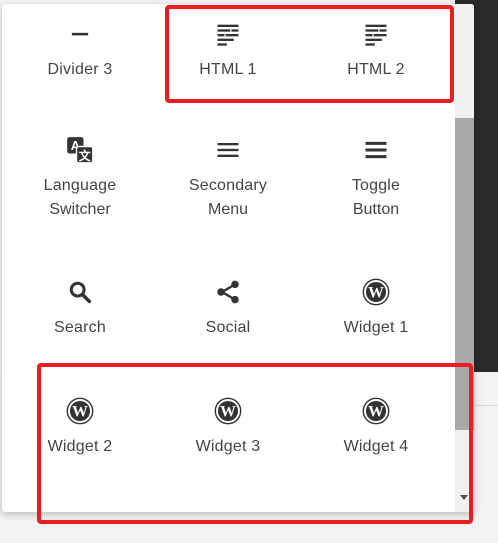 Image resolution: width=498 pixels, height=543 pixels. What do you see at coordinates (228, 428) in the screenshot?
I see `item-widget-3: W Widget 3` at bounding box center [228, 428].